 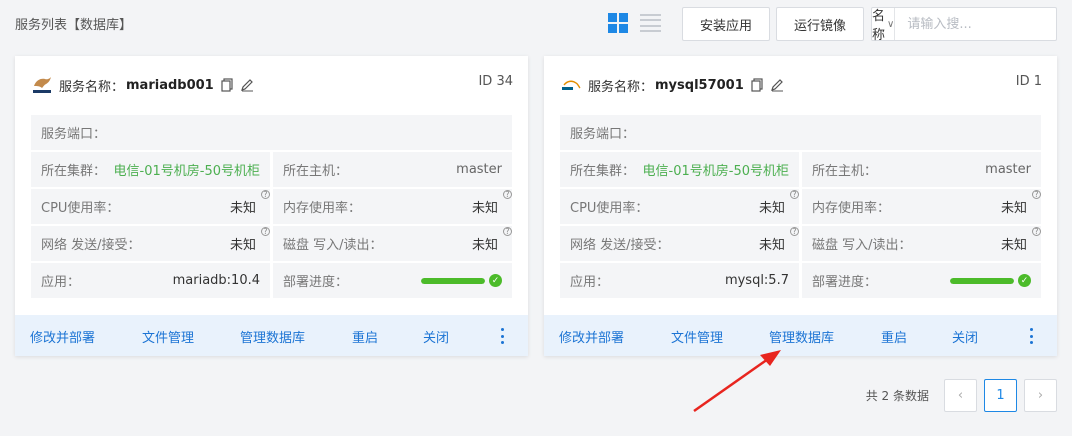 What do you see at coordinates (879, 26) in the screenshot?
I see `search-field-label: 名称` at bounding box center [879, 26].